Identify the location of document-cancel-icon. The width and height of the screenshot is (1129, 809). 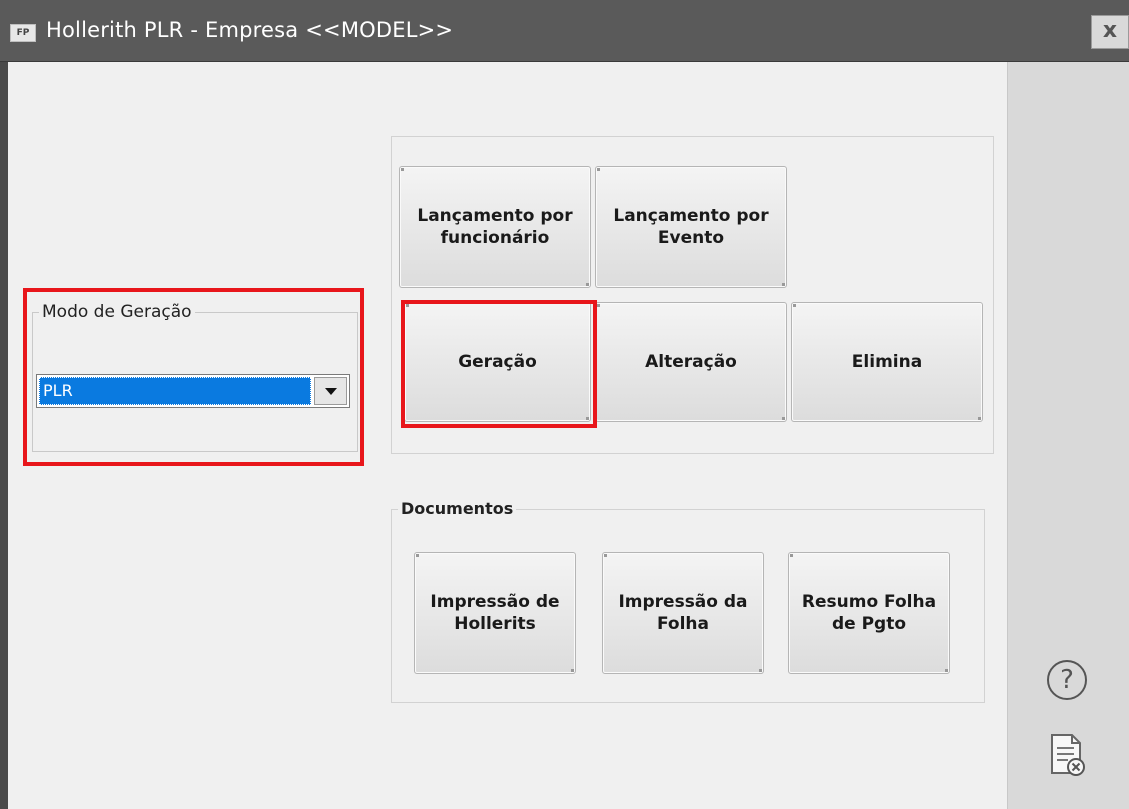
(1068, 756).